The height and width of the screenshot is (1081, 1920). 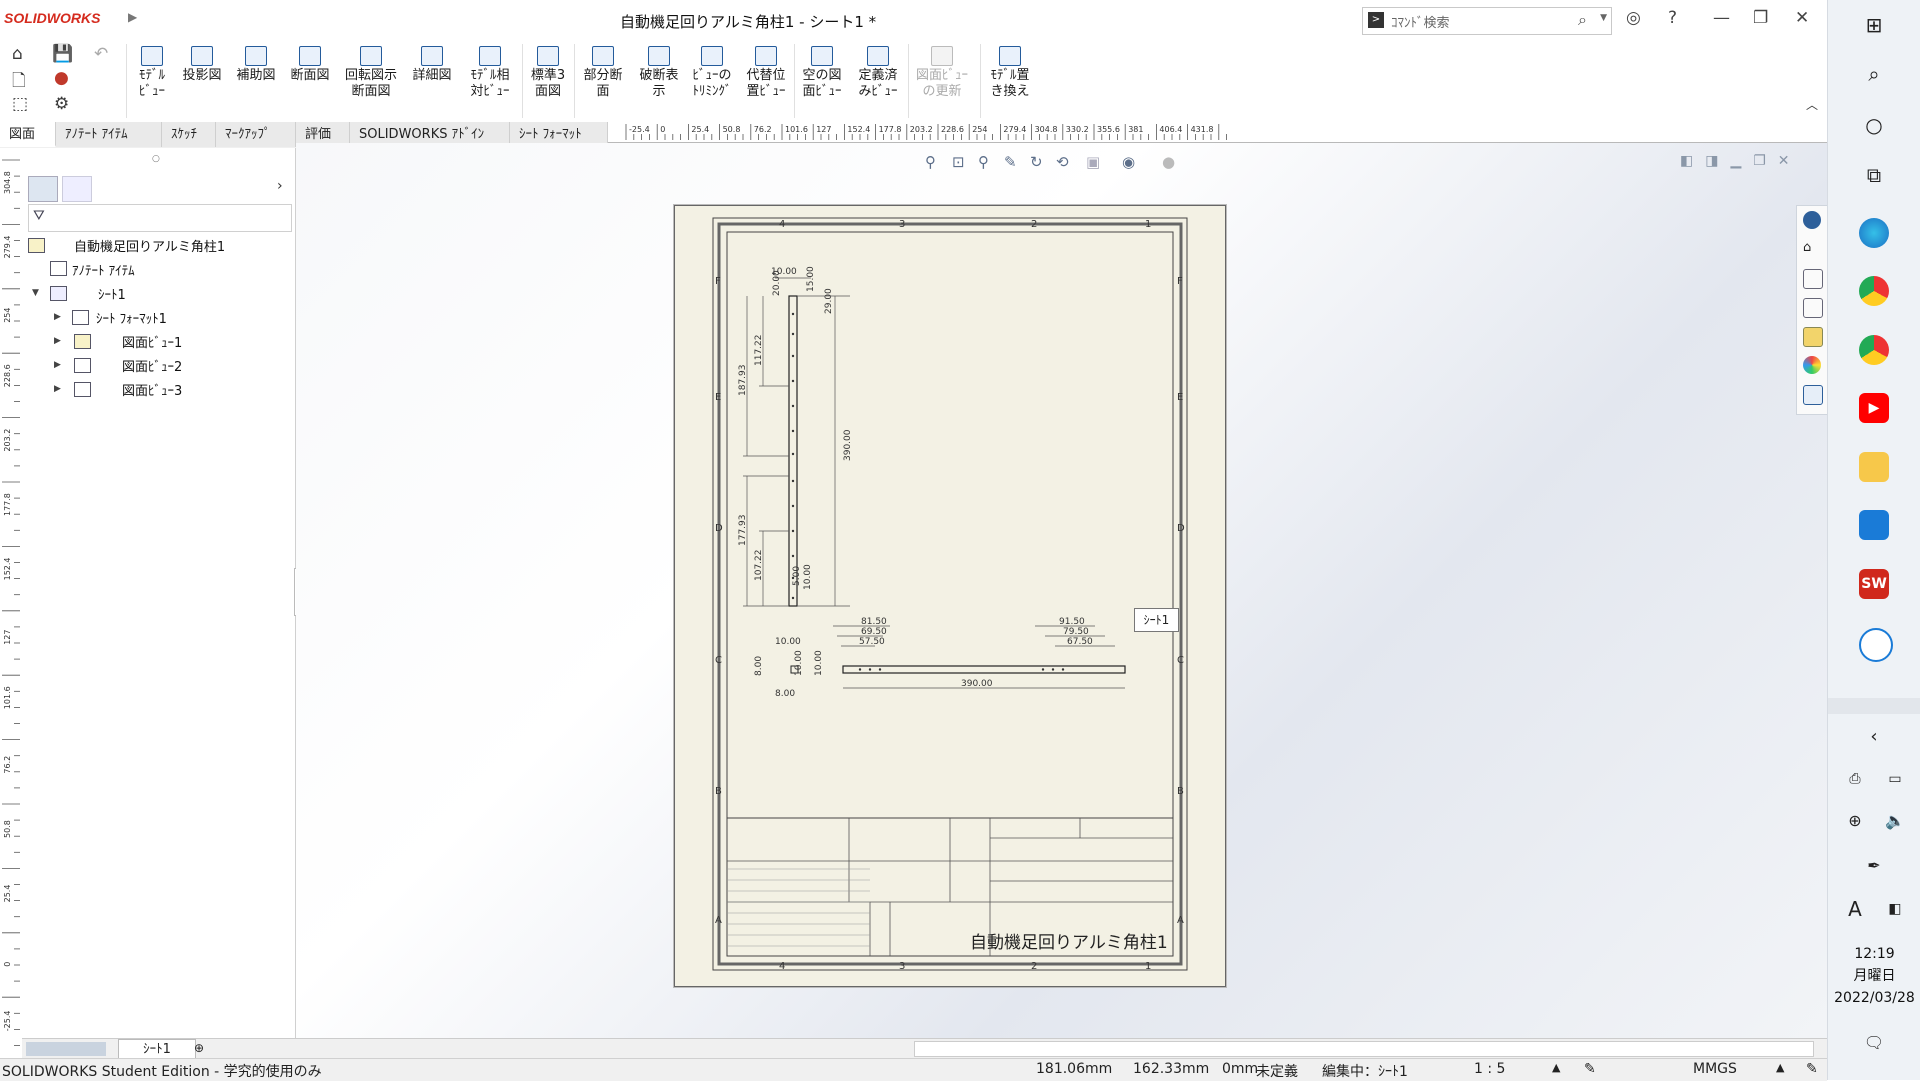 I want to click on display-style-icon: ▣, so click(x=1093, y=162).